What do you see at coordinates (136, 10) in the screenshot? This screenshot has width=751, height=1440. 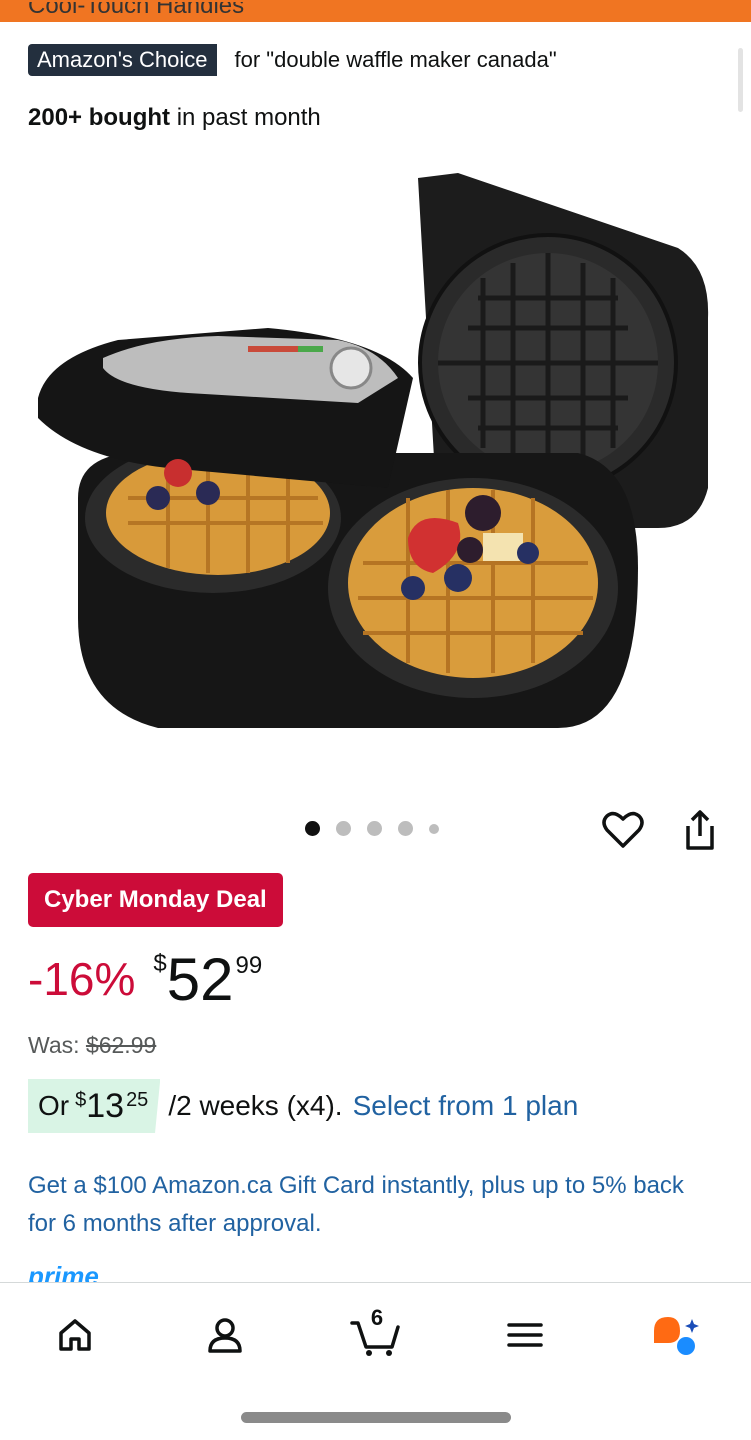 I see `product-subtitle-partial: Cool-Touch Handles` at bounding box center [136, 10].